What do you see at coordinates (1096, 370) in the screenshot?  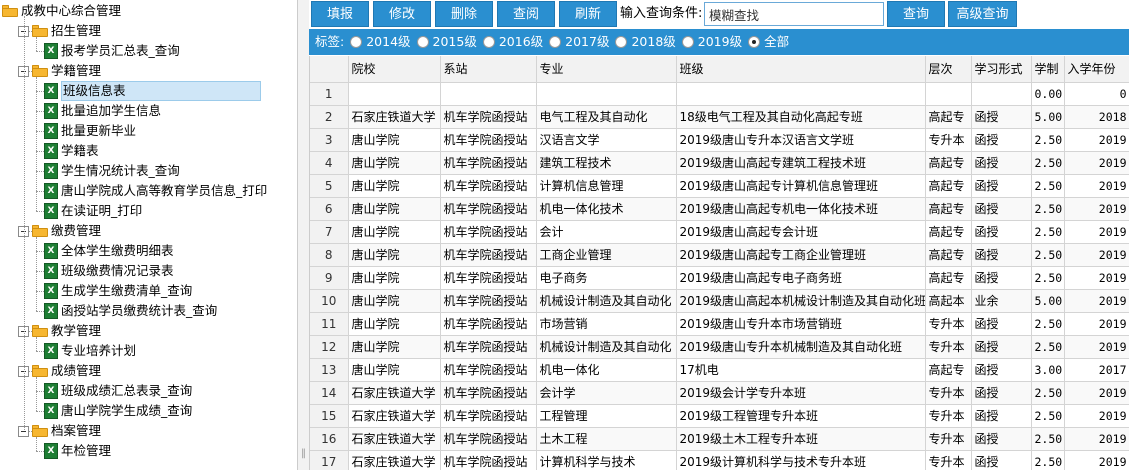 I see `table-cell: 2017` at bounding box center [1096, 370].